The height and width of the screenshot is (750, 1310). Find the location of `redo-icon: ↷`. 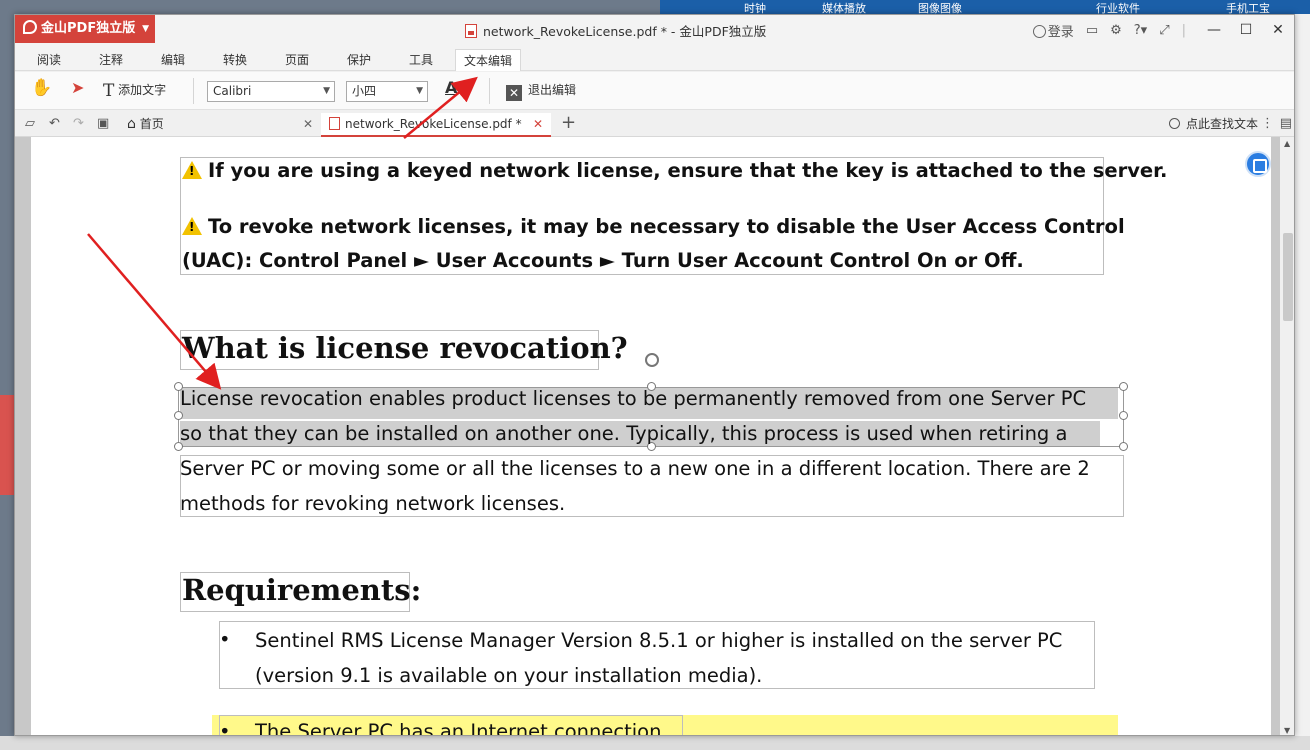

redo-icon: ↷ is located at coordinates (78, 123).